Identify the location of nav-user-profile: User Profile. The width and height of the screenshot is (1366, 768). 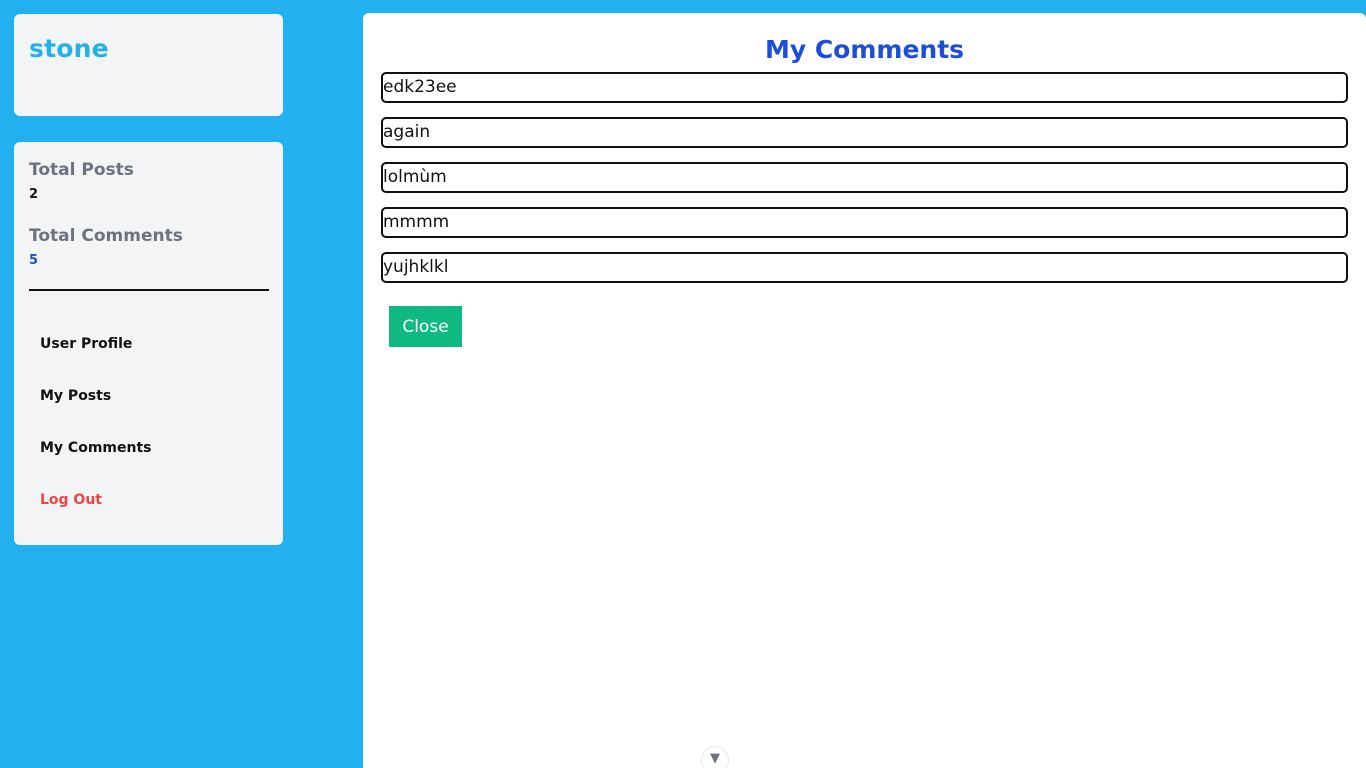
(86, 344).